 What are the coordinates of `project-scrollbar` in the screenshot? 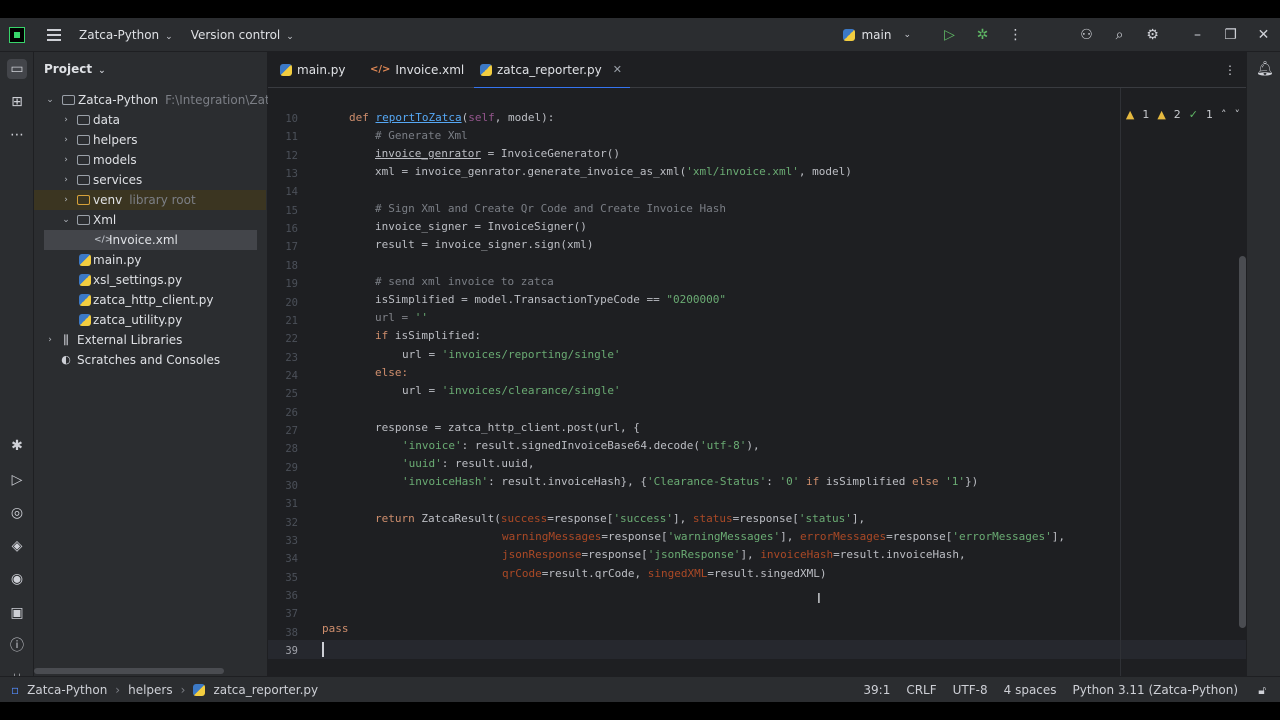 It's located at (129, 671).